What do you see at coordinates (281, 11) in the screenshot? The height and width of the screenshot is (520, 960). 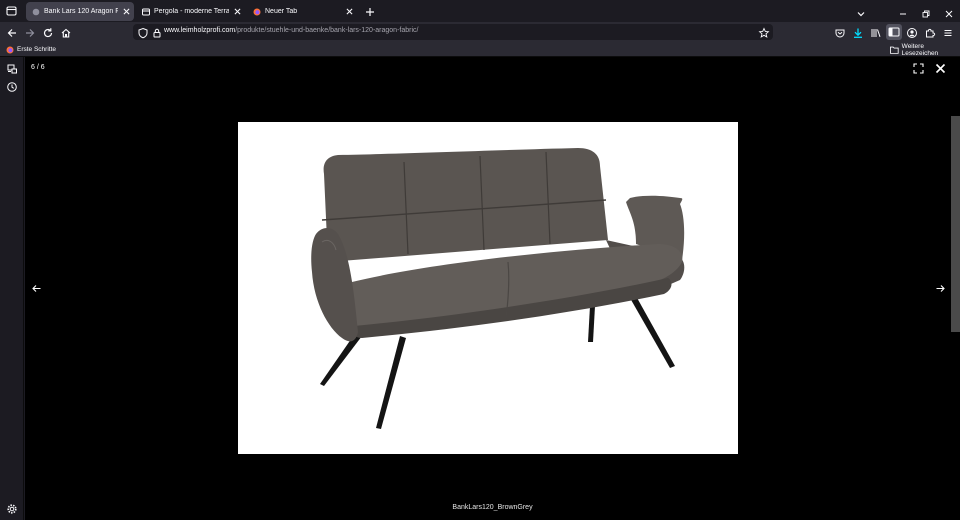 I see `tab-title: Neuer Tab` at bounding box center [281, 11].